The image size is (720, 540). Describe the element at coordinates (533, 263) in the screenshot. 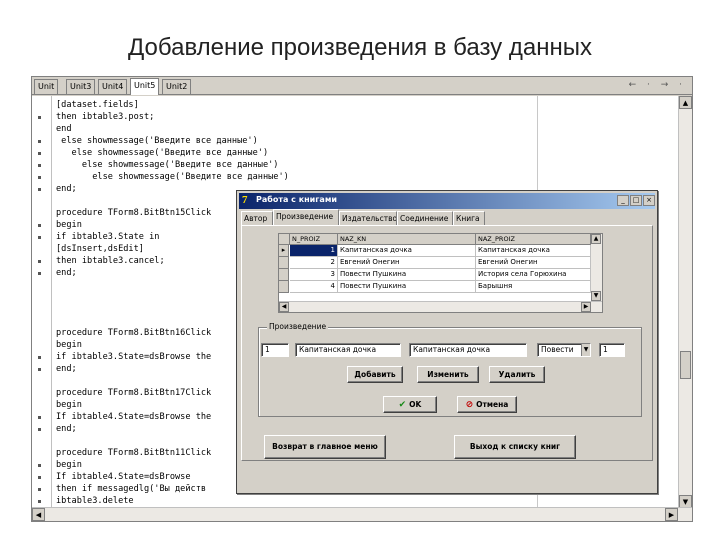

I see `grid-cell-naz-proiz: Евгений Онегин` at that location.